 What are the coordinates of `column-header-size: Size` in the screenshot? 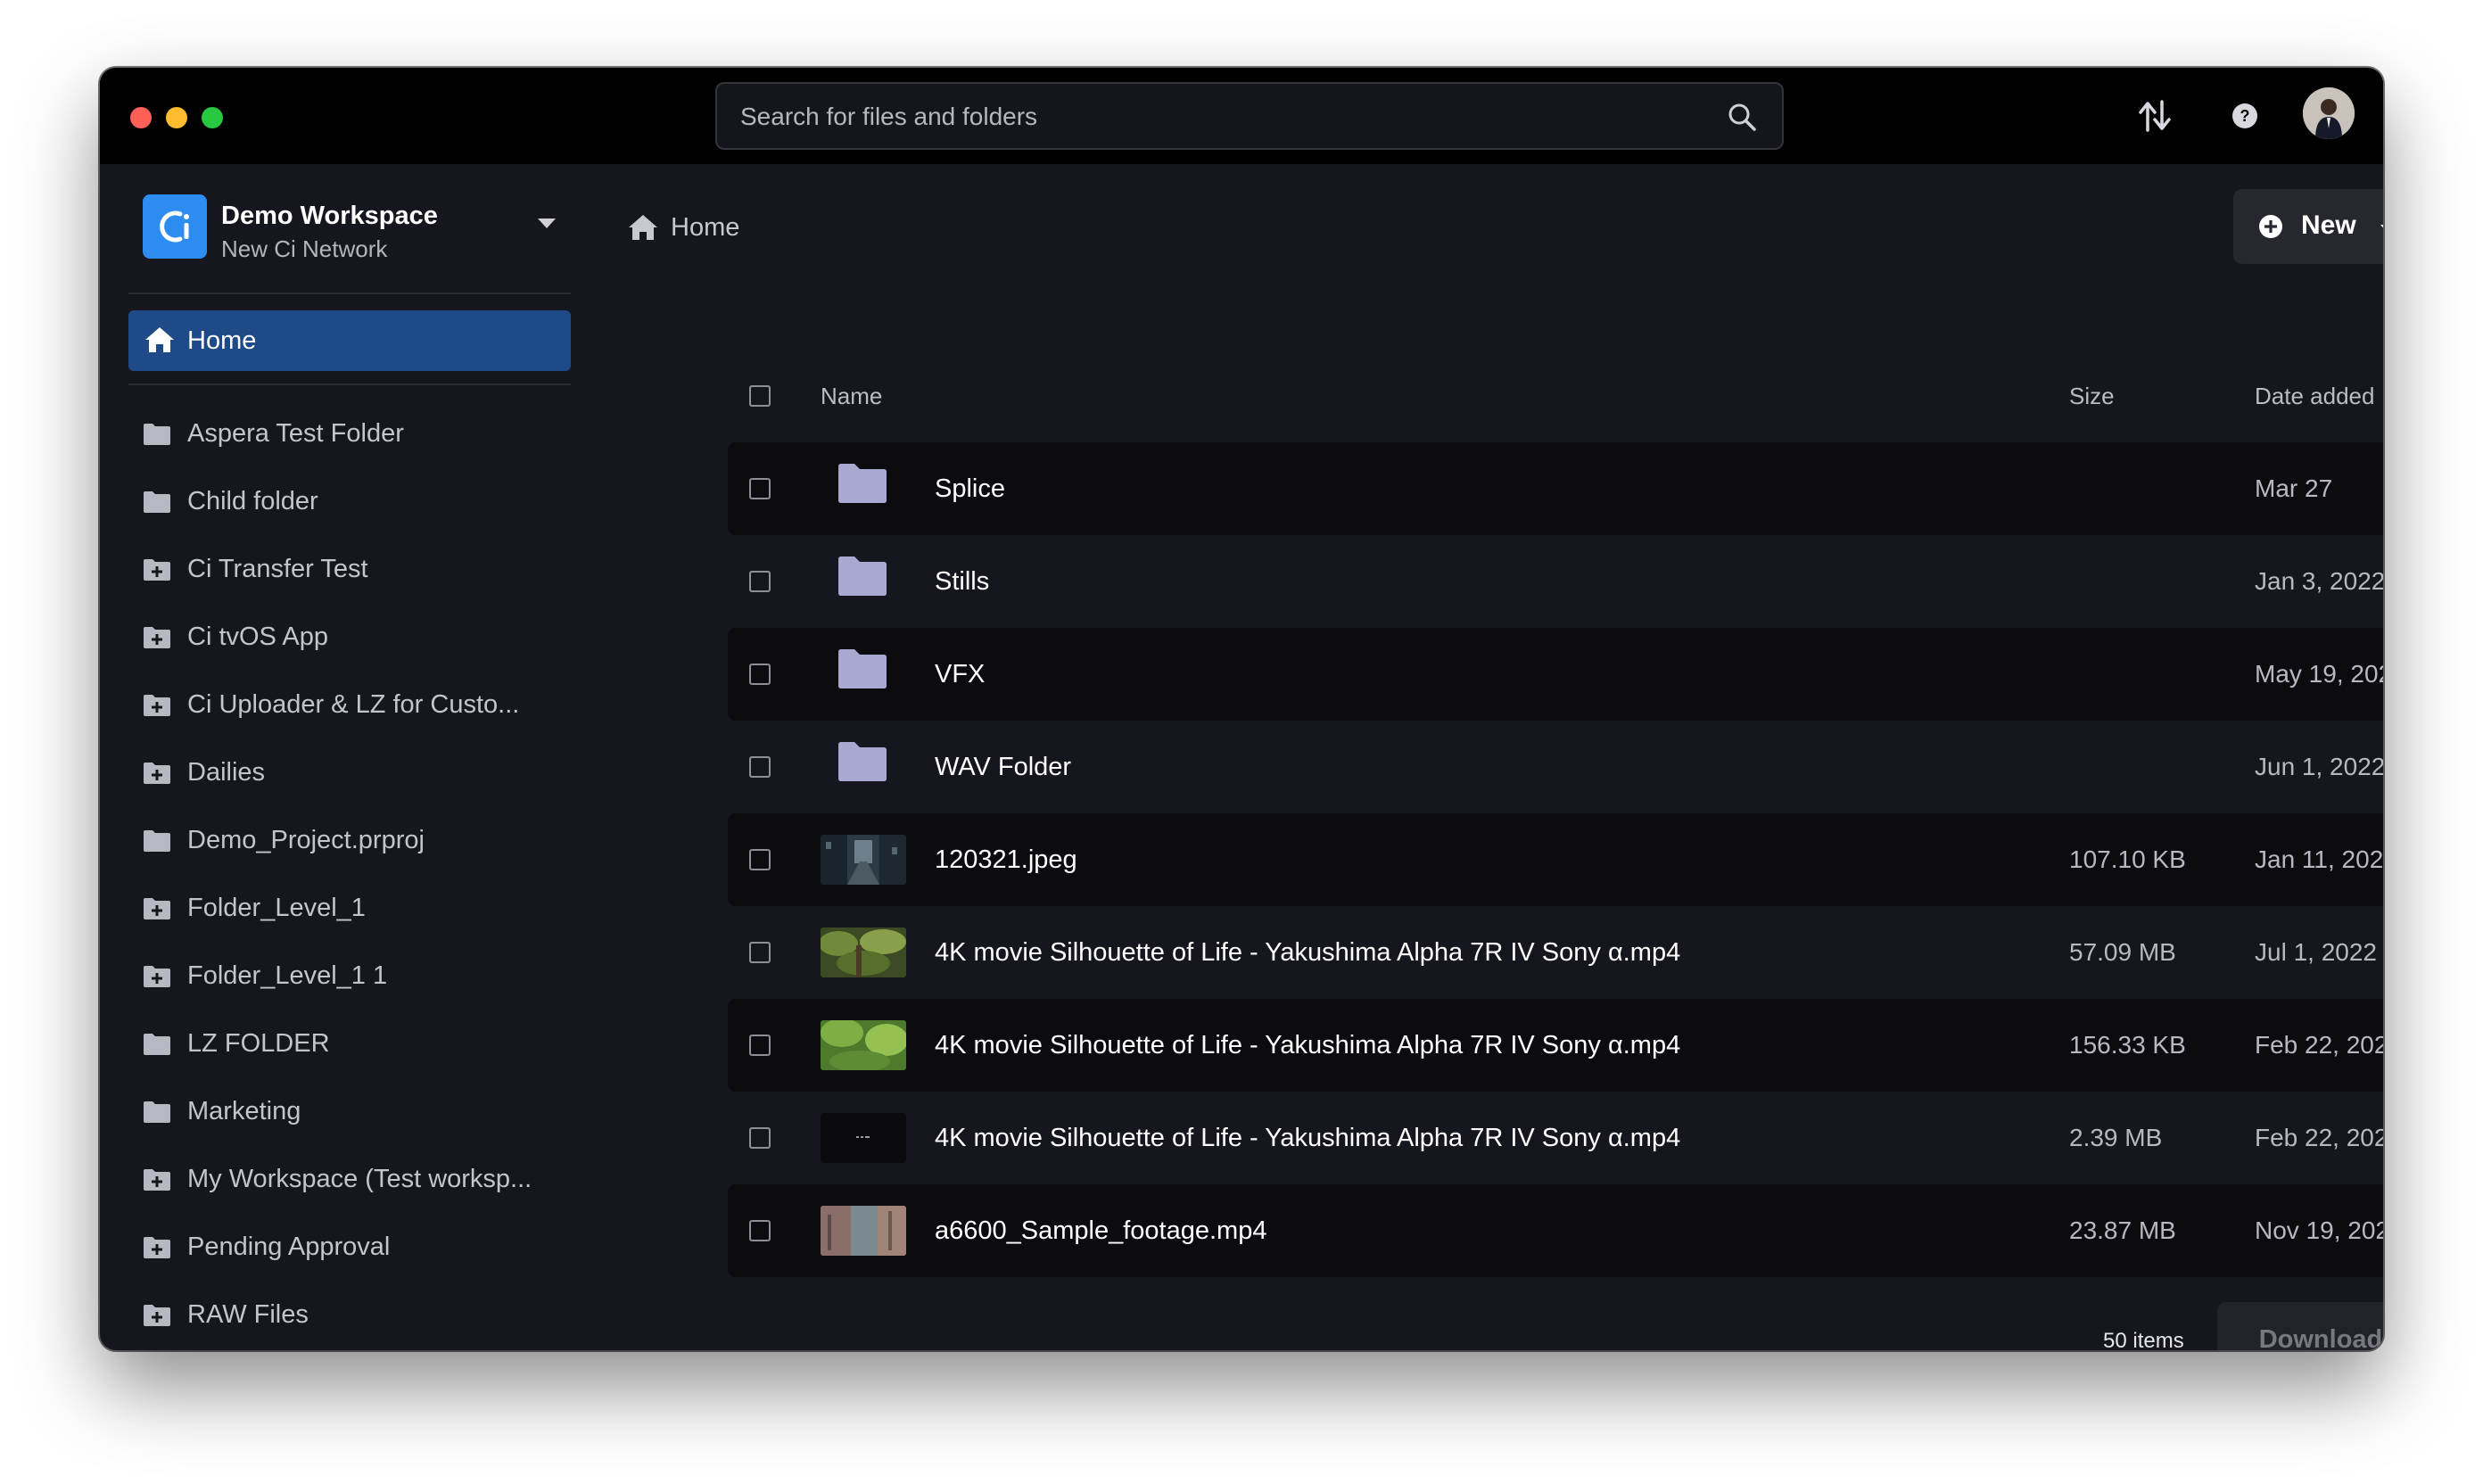 It's located at (2092, 396).